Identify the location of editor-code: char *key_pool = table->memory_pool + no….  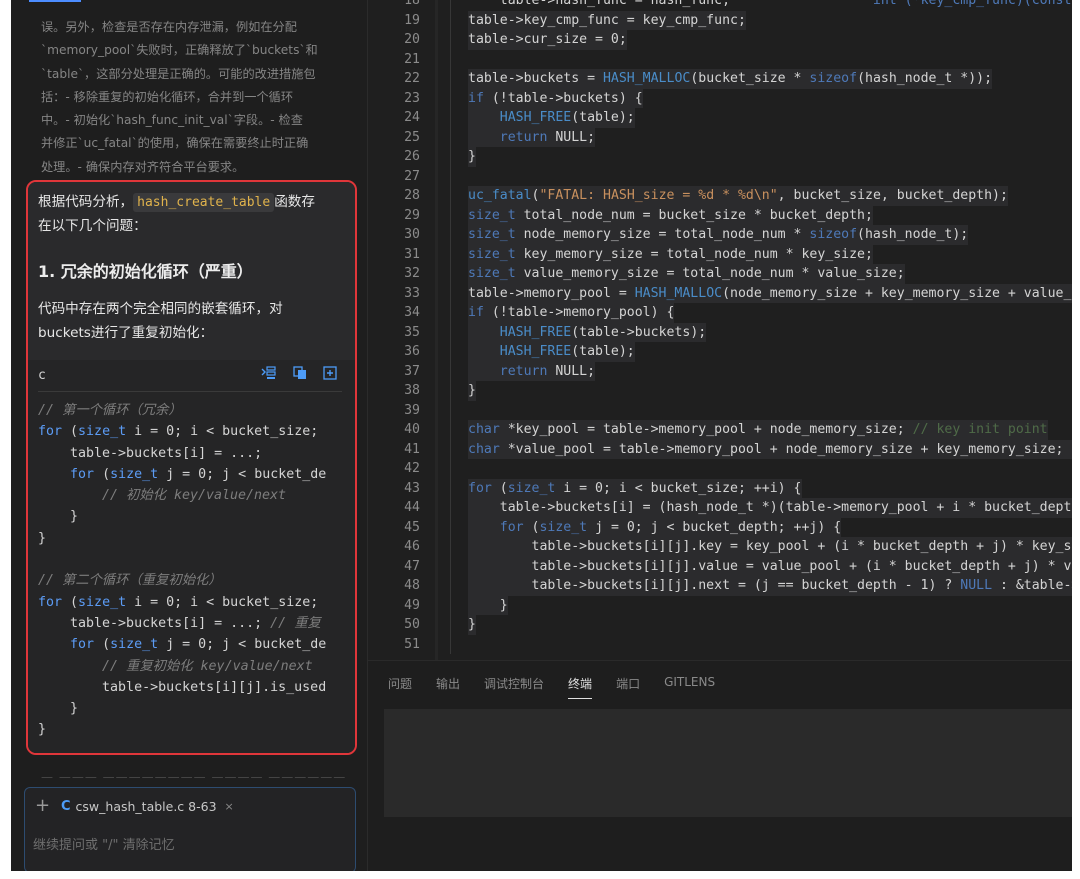
(758, 430).